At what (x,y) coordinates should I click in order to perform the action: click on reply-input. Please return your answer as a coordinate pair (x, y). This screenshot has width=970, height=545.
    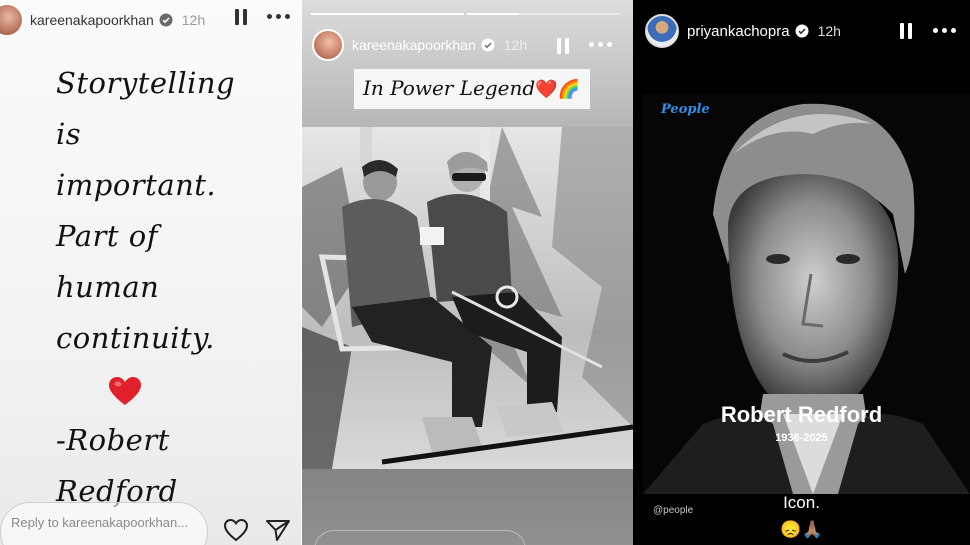
    Looking at the image, I should click on (420, 537).